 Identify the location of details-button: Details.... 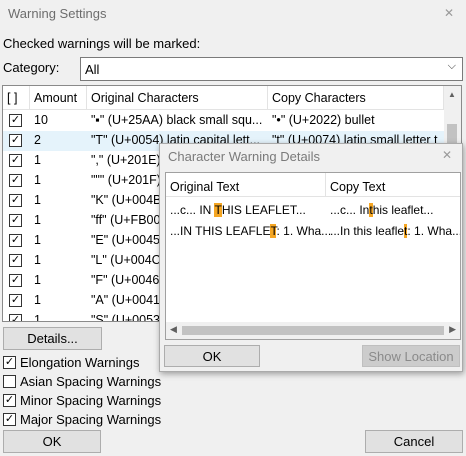
(52, 338).